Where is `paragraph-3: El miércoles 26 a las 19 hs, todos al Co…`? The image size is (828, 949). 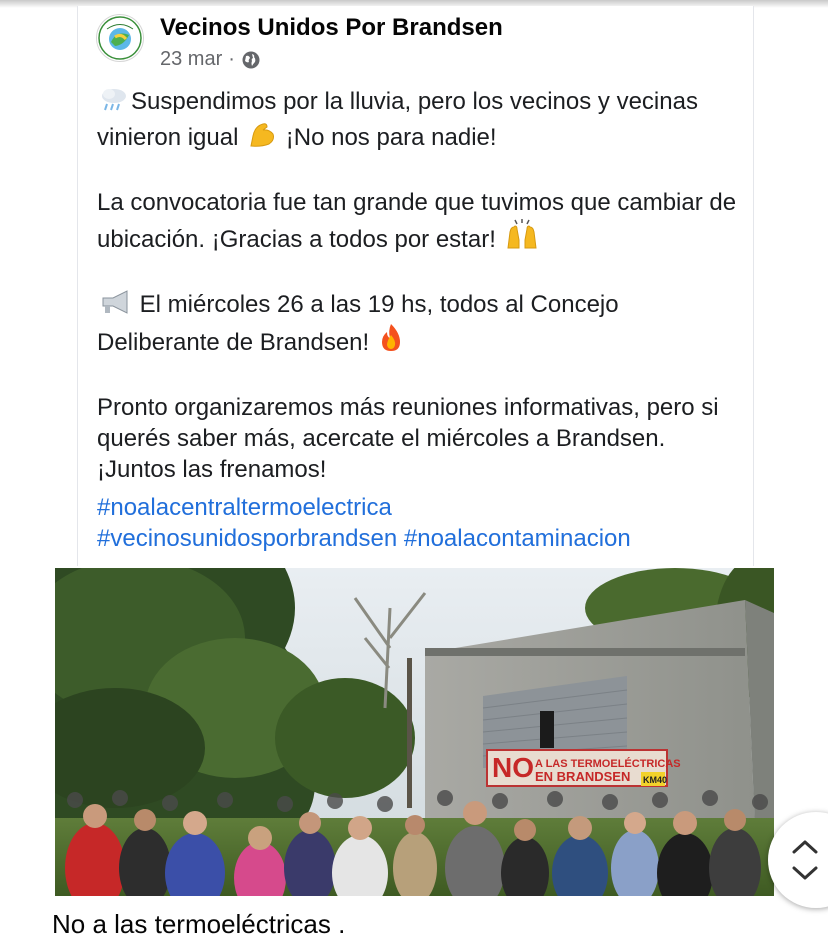 paragraph-3: El miércoles 26 a las 19 hs, todos al Co… is located at coordinates (417, 325).